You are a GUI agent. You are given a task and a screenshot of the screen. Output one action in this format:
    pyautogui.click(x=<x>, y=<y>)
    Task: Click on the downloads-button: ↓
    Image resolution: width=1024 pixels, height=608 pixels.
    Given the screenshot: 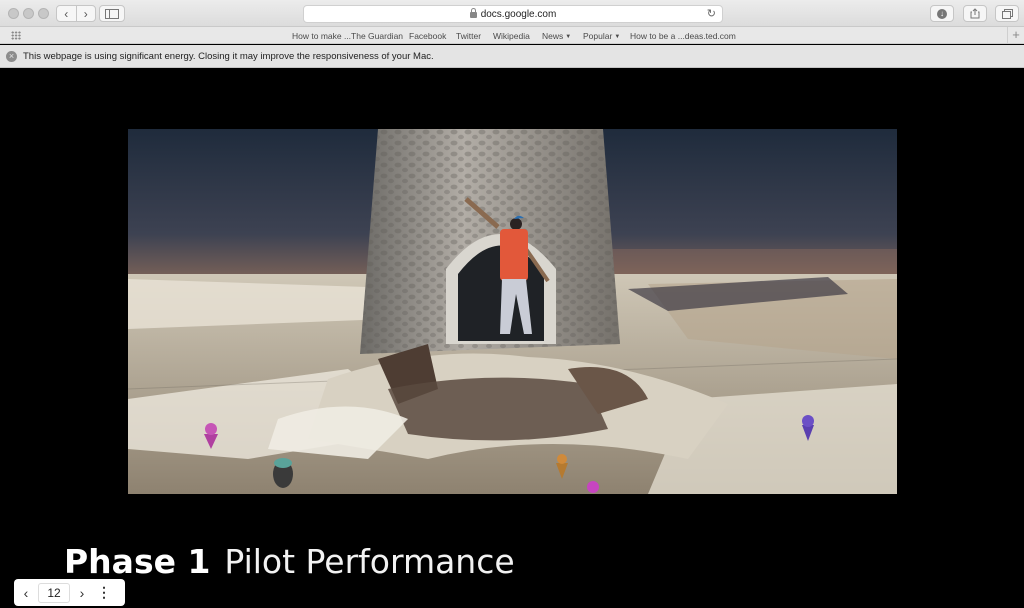 What is the action you would take?
    pyautogui.click(x=942, y=13)
    